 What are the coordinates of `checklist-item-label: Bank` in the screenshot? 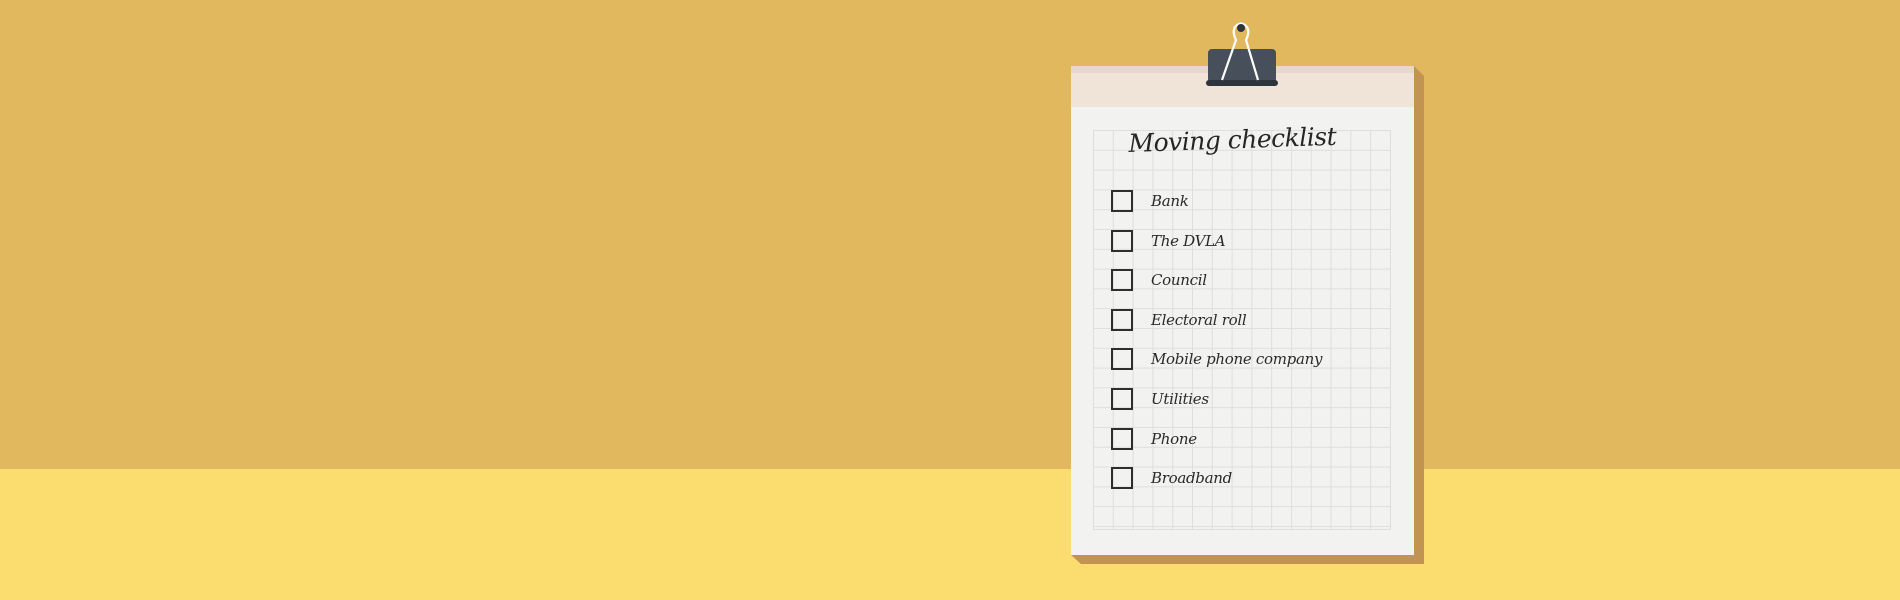 It's located at (1170, 201).